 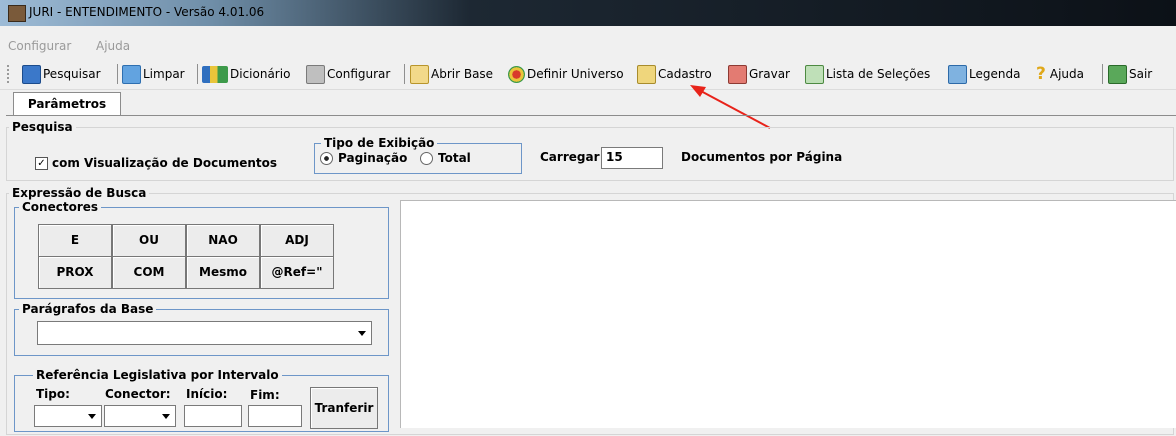 I want to click on conector-ref-button: @Ref=", so click(x=297, y=272).